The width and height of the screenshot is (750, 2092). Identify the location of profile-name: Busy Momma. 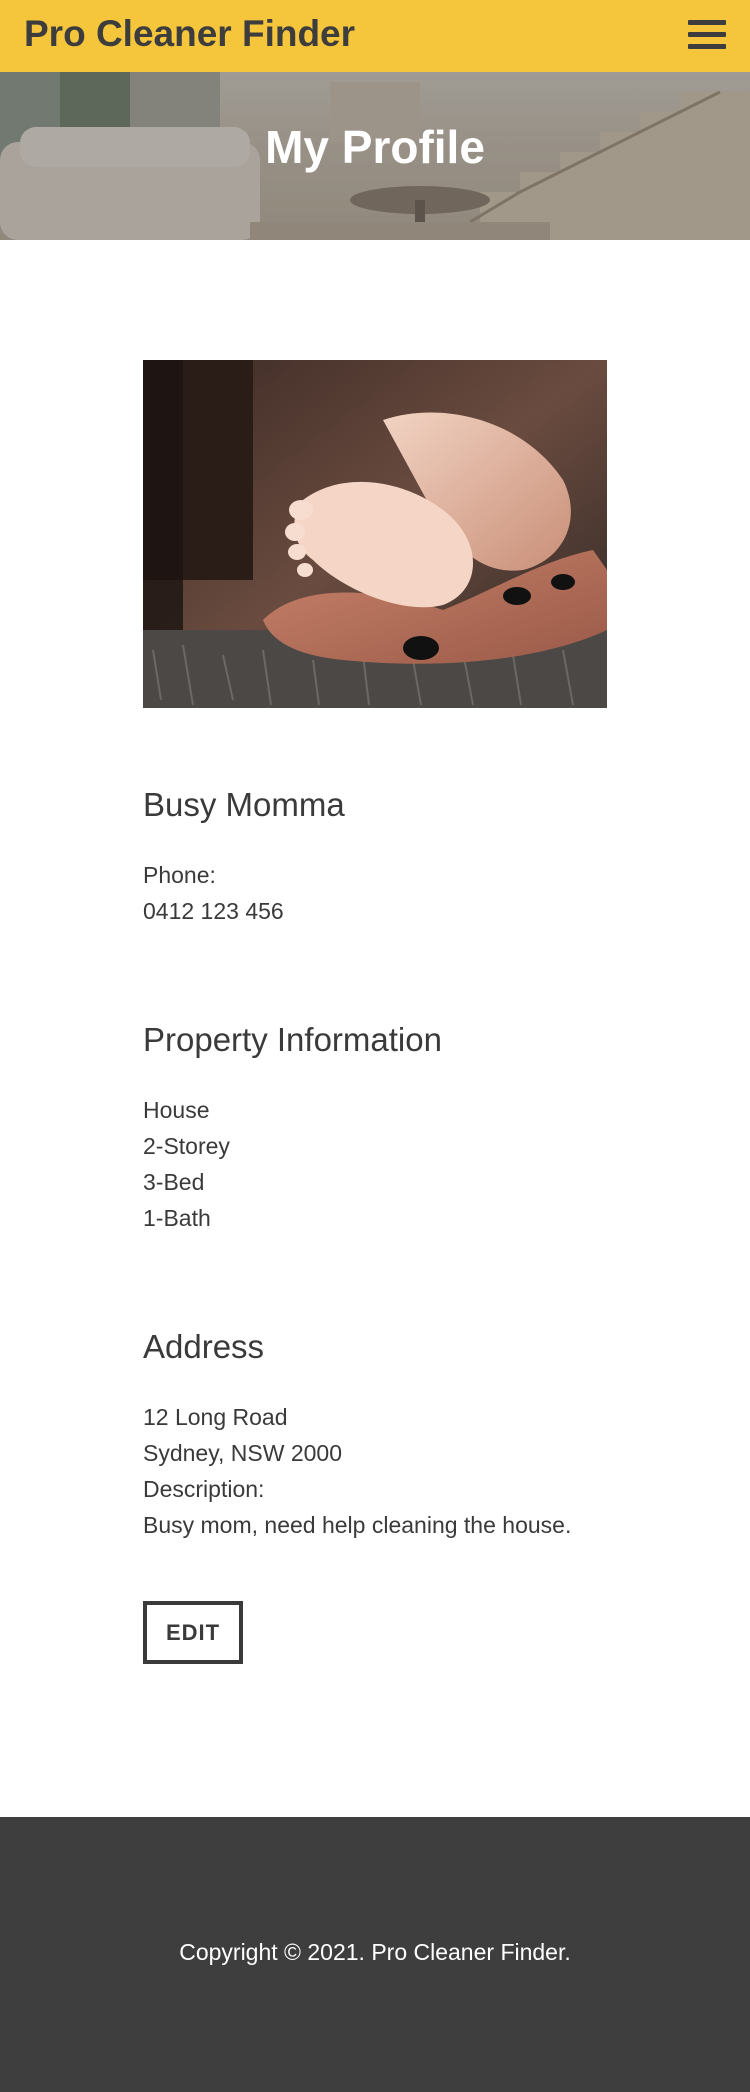
(244, 804).